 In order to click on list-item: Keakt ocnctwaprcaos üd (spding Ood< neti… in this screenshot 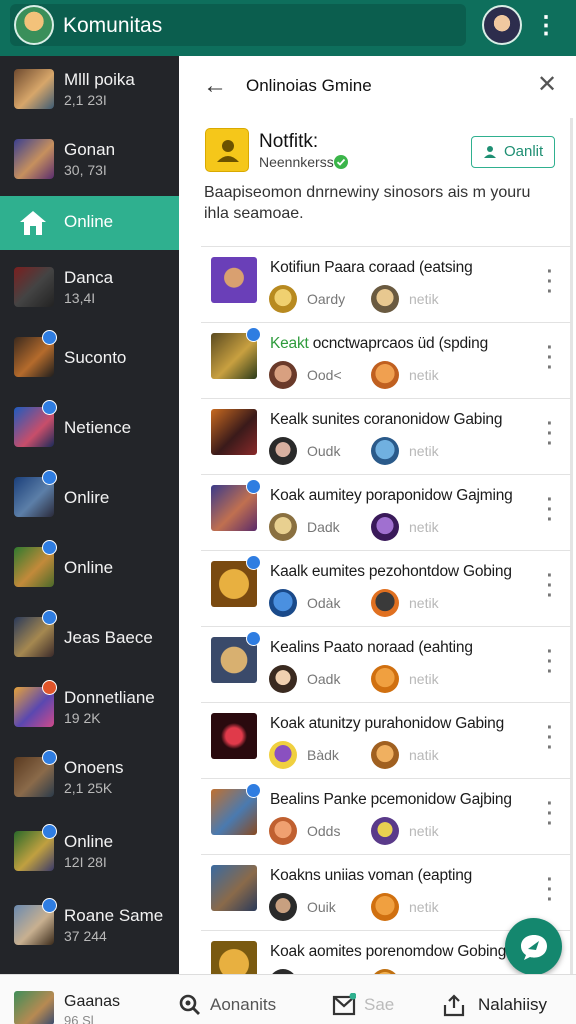, I will do `click(386, 360)`.